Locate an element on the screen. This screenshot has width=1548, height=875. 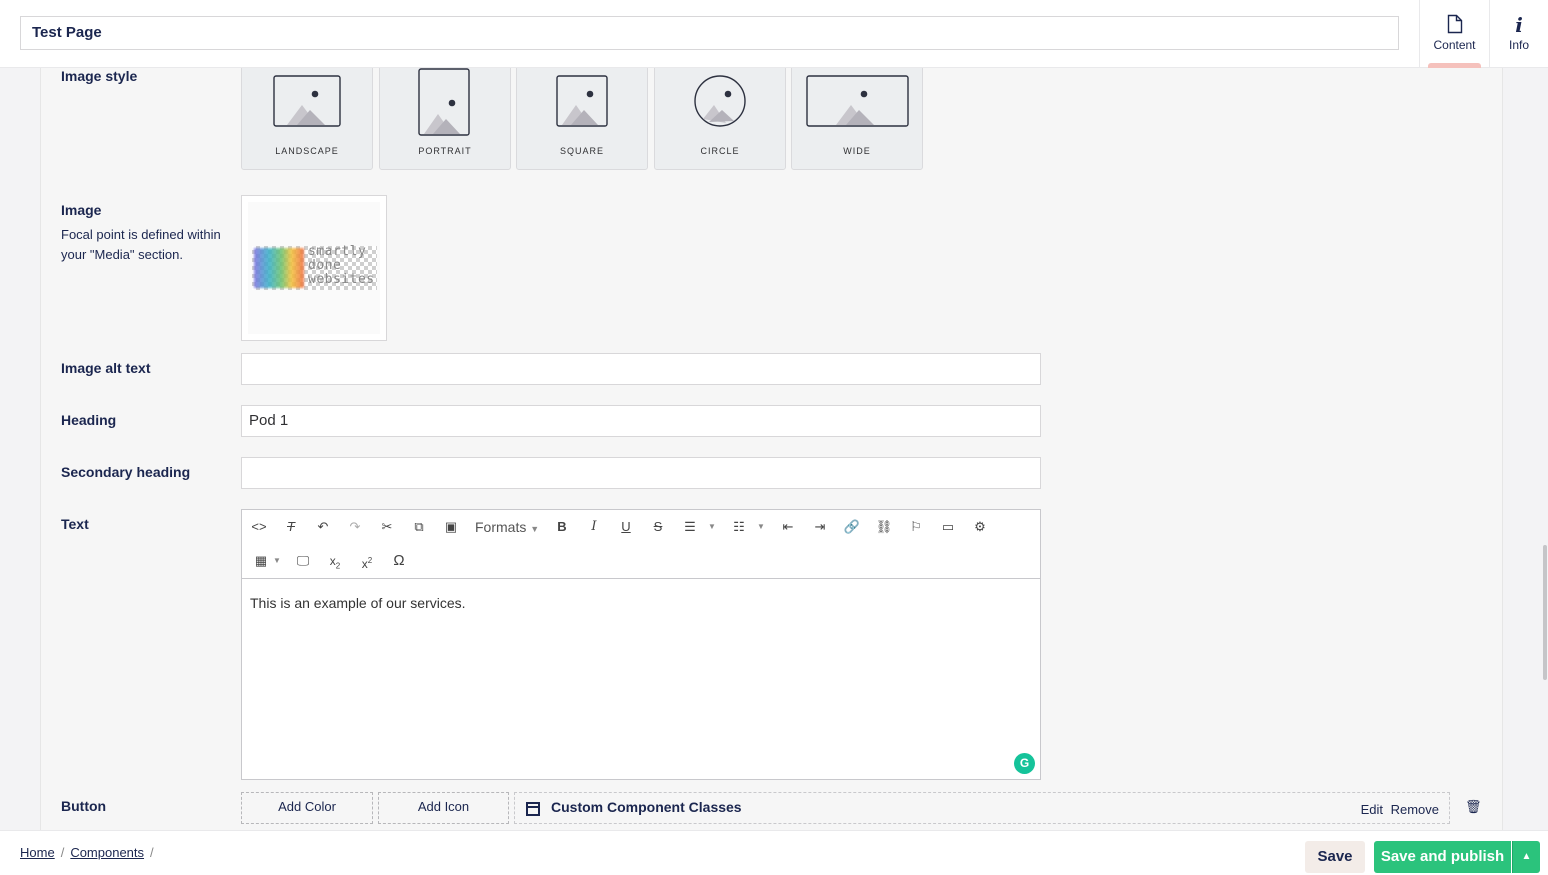
button-label: Button is located at coordinates (84, 806).